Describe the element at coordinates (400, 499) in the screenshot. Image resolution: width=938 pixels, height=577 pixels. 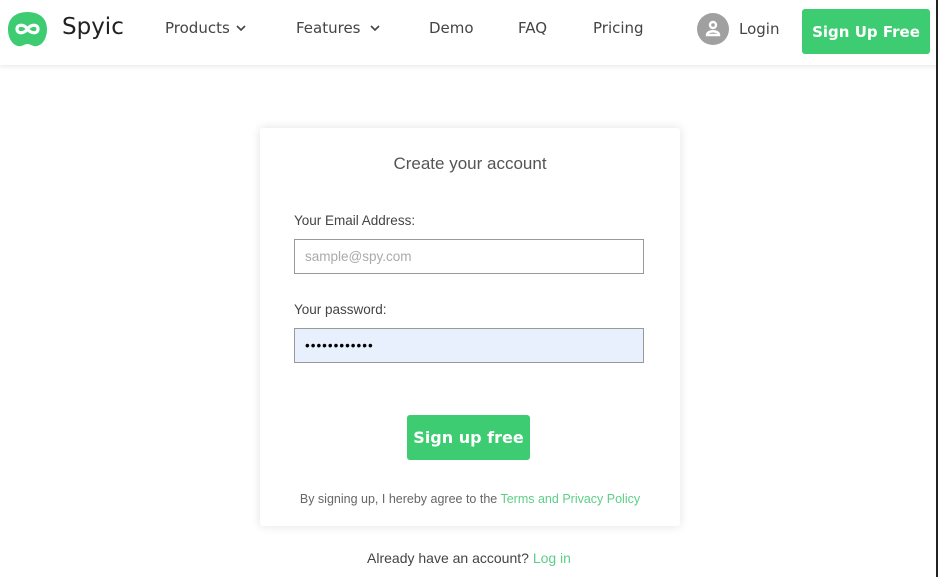
I see `terms-prefix: By signing up, I hereby agree to the` at that location.